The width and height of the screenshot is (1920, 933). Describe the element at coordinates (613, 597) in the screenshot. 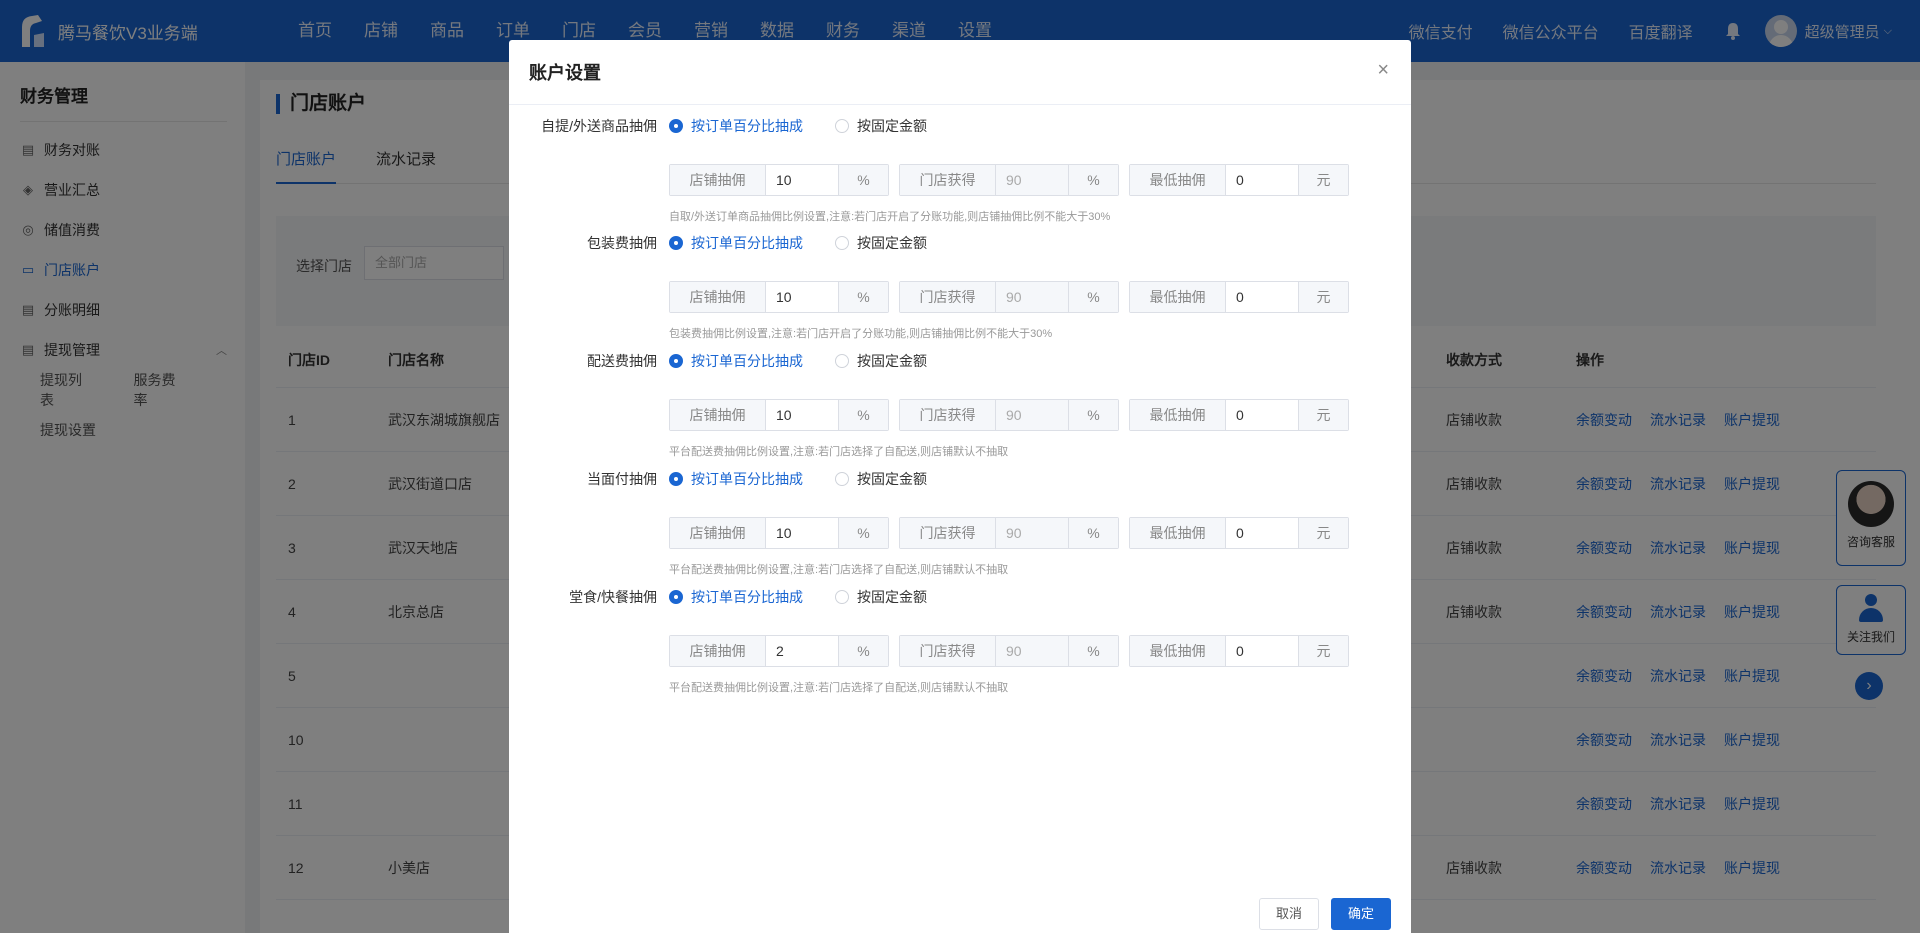

I see `section-label: 堂食/快餐抽佣` at that location.